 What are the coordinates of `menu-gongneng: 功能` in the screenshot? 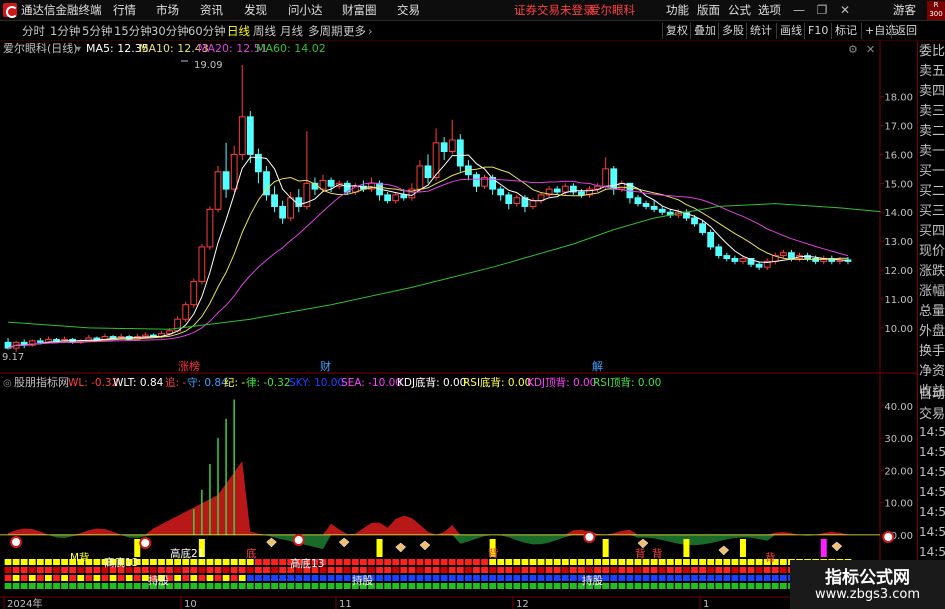 It's located at (677, 10).